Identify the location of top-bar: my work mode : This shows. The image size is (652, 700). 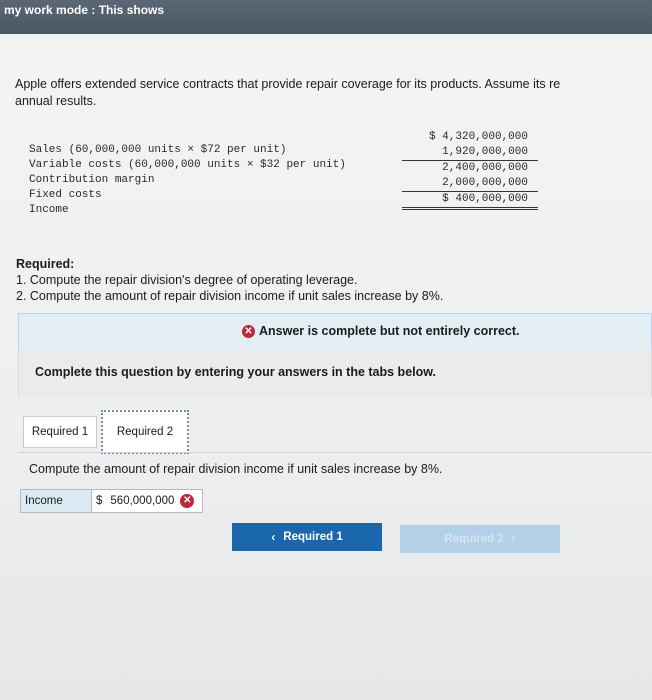
(326, 17).